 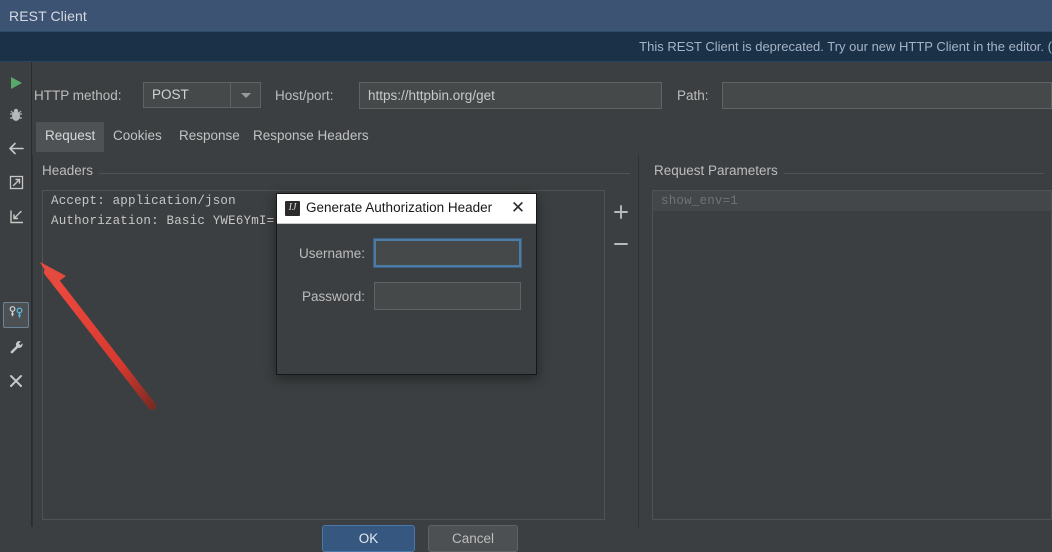 What do you see at coordinates (336, 173) in the screenshot?
I see `headers-group-rule` at bounding box center [336, 173].